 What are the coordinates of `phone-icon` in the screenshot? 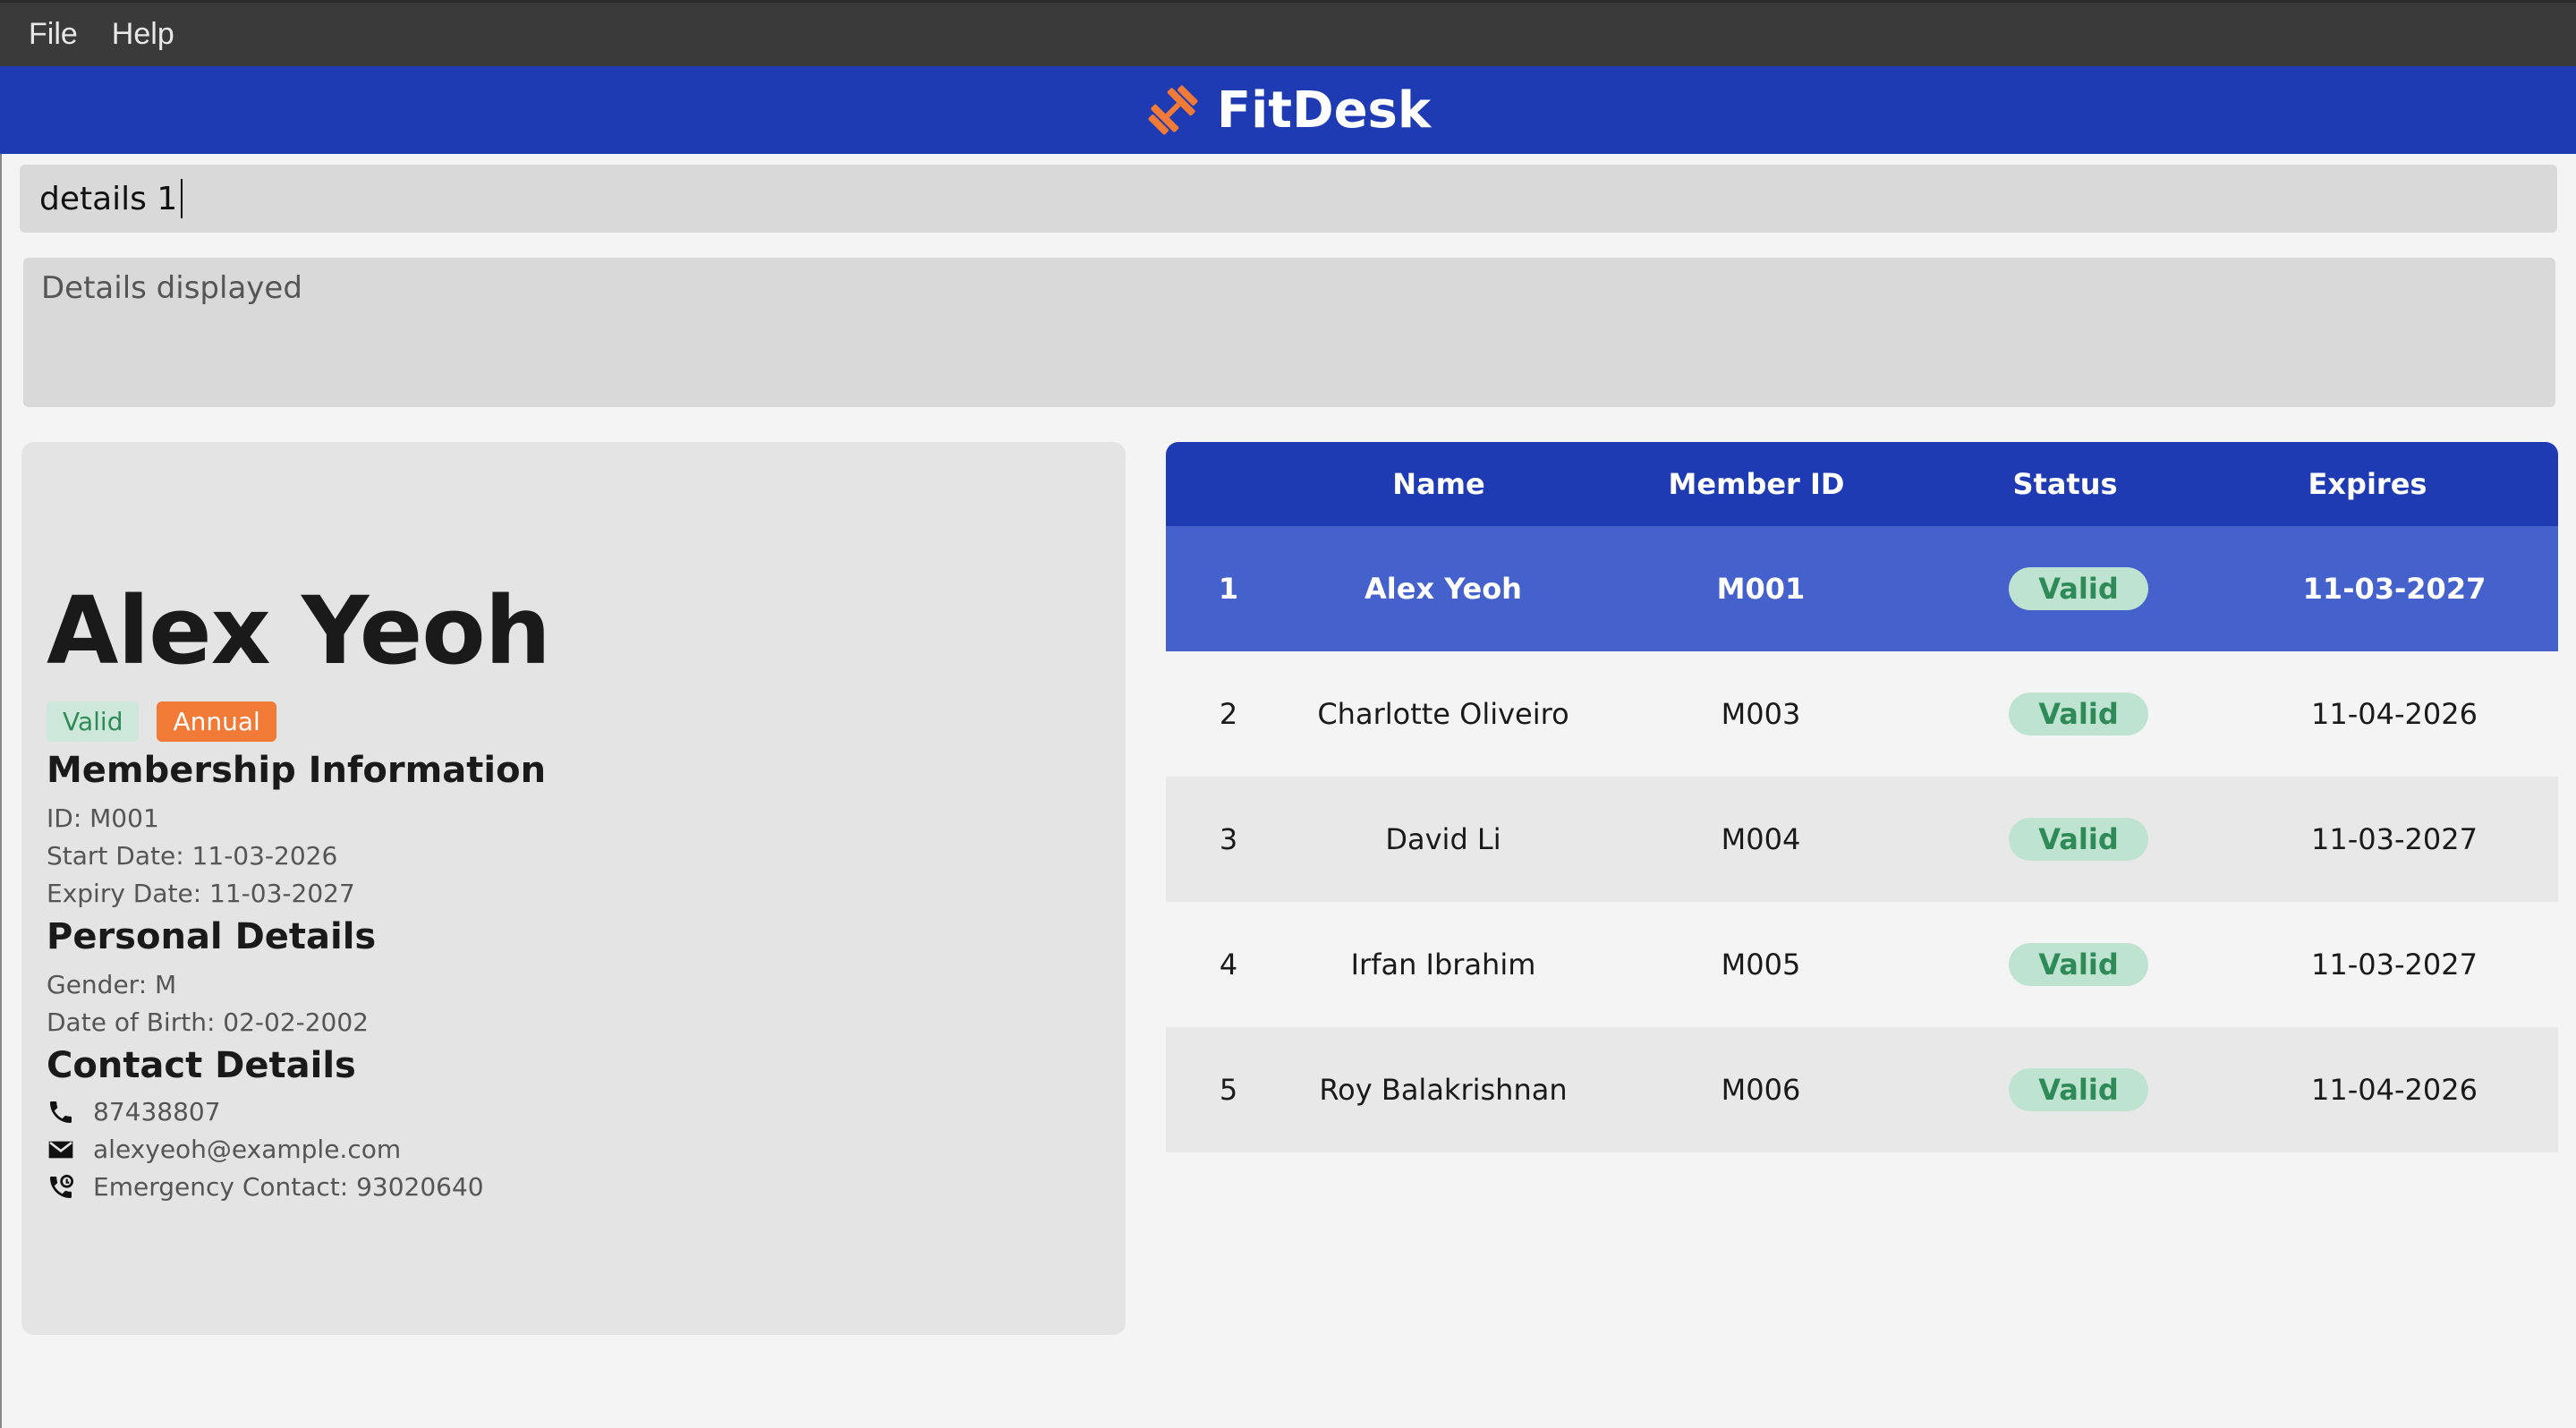 It's located at (61, 1112).